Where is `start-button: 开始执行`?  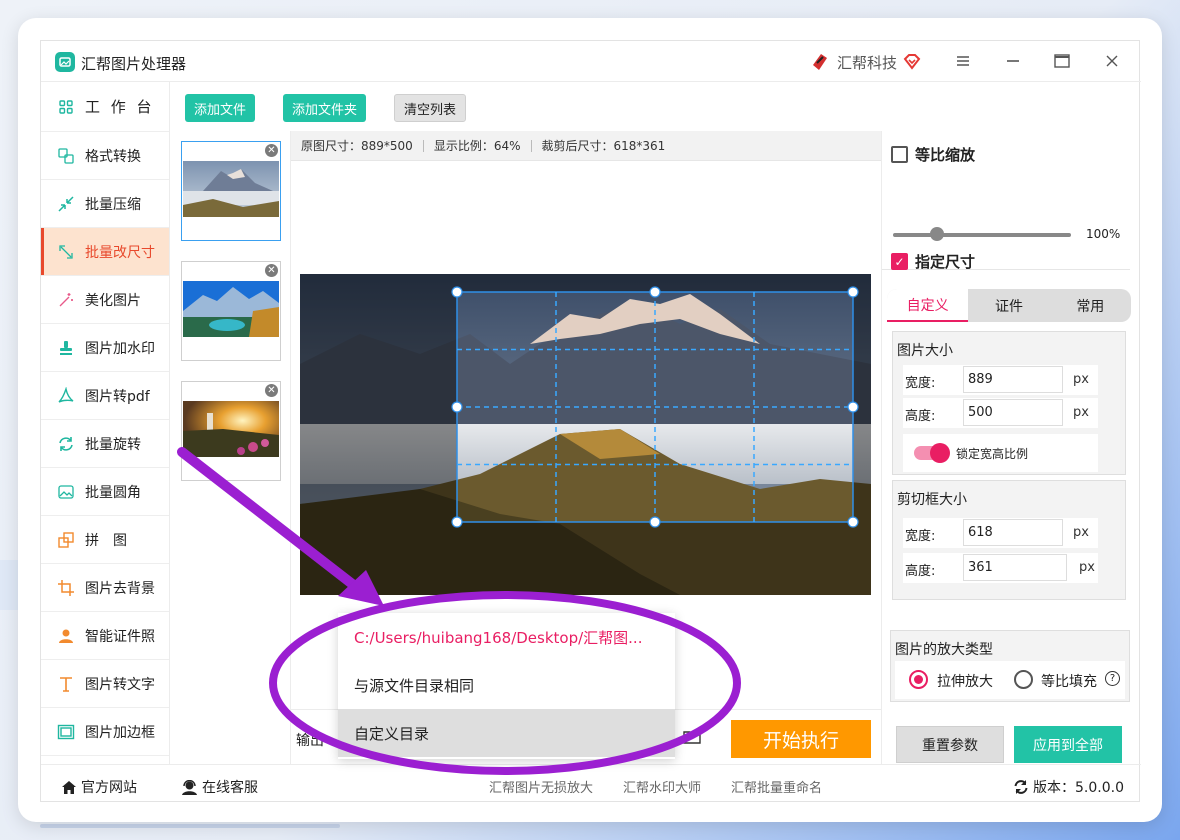
start-button: 开始执行 is located at coordinates (801, 739).